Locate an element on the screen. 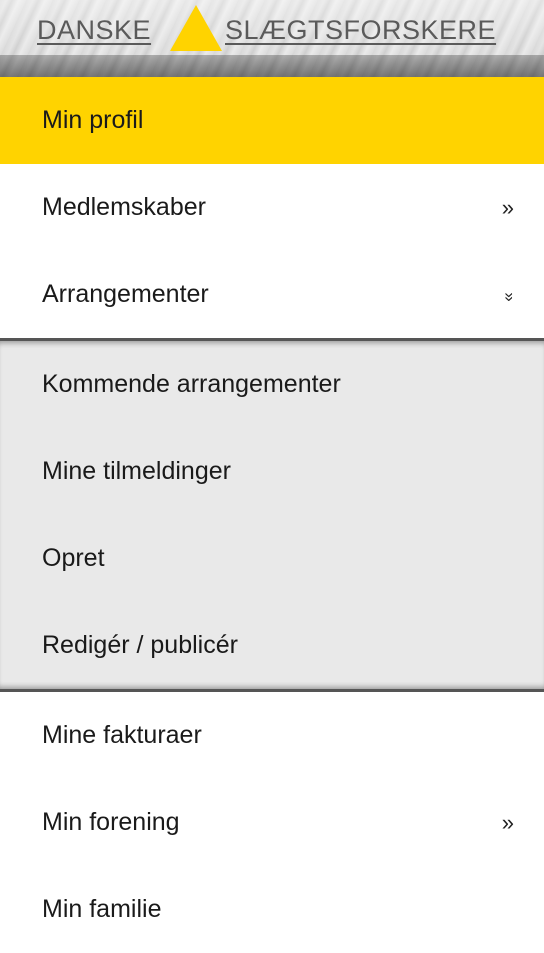  logo-text-slaegtsforskere: SLÆGTSFORSKERE is located at coordinates (361, 30).